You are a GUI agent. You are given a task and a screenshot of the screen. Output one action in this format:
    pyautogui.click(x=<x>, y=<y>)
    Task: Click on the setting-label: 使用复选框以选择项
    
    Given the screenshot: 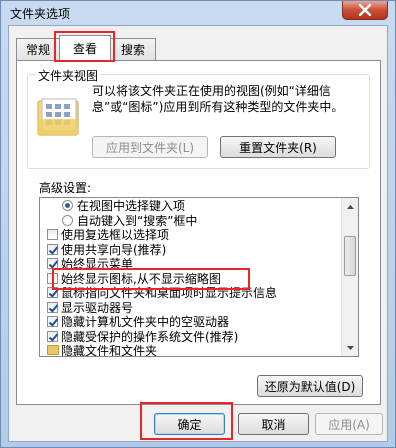 What is the action you would take?
    pyautogui.click(x=115, y=235)
    